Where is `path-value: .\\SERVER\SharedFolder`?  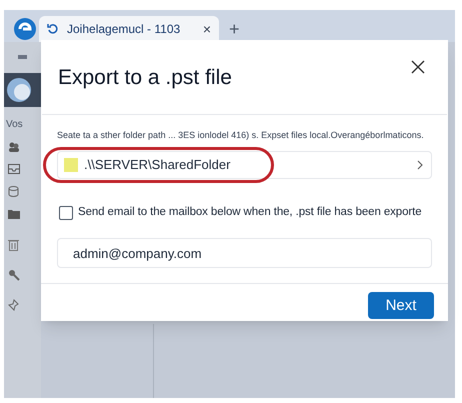
path-value: .\\SERVER\SharedFolder is located at coordinates (158, 165).